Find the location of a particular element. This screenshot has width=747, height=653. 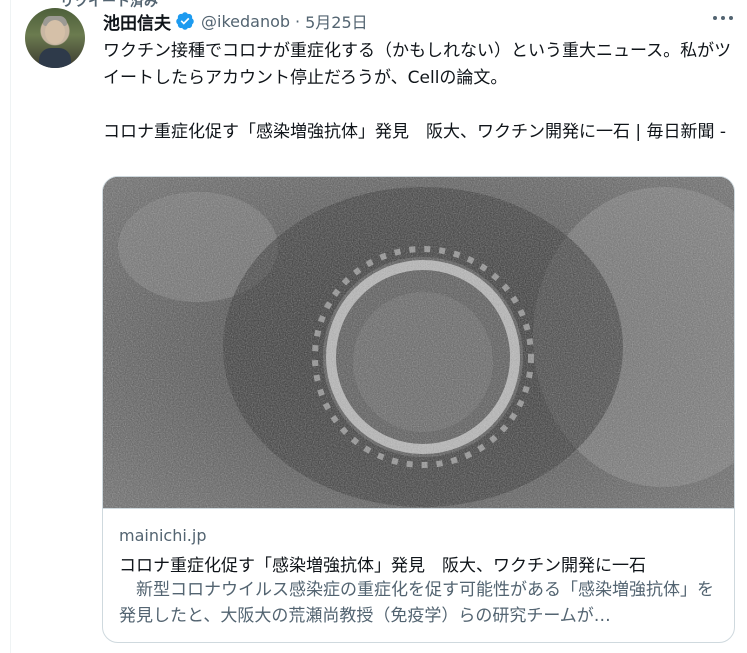

author-avatar is located at coordinates (55, 38).